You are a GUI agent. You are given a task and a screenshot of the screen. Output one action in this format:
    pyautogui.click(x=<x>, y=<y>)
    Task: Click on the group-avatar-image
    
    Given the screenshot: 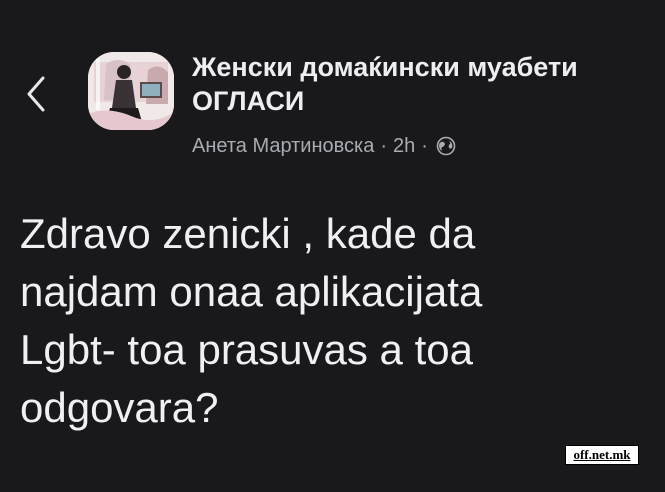 What is the action you would take?
    pyautogui.click(x=131, y=91)
    